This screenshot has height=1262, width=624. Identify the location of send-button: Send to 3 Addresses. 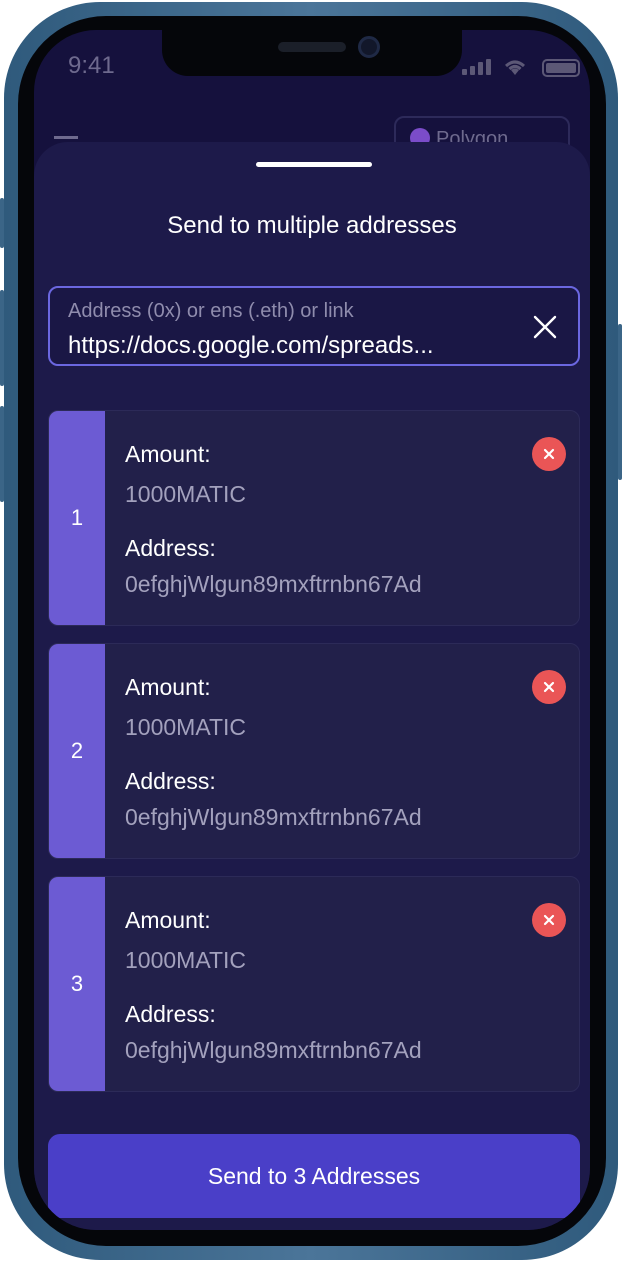
(314, 1176).